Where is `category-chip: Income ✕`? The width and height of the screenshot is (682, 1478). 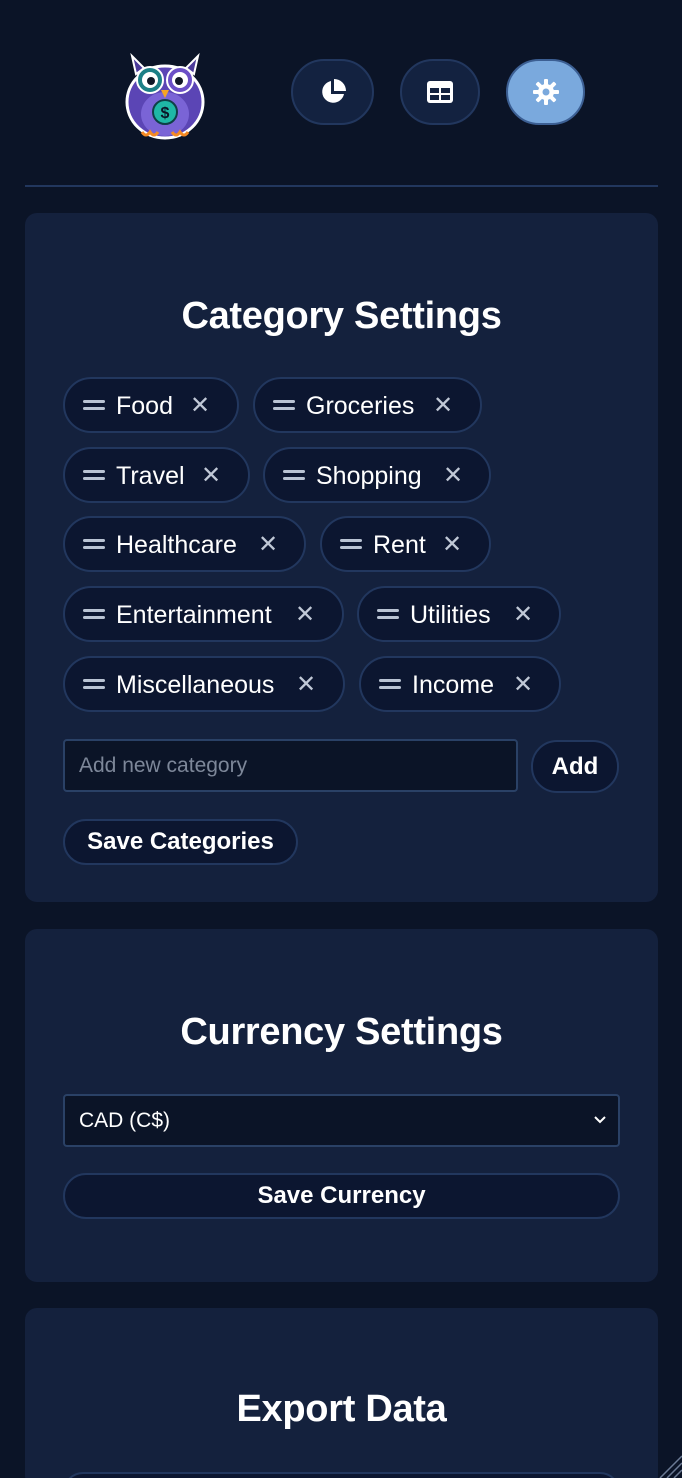
category-chip: Income ✕ is located at coordinates (460, 684).